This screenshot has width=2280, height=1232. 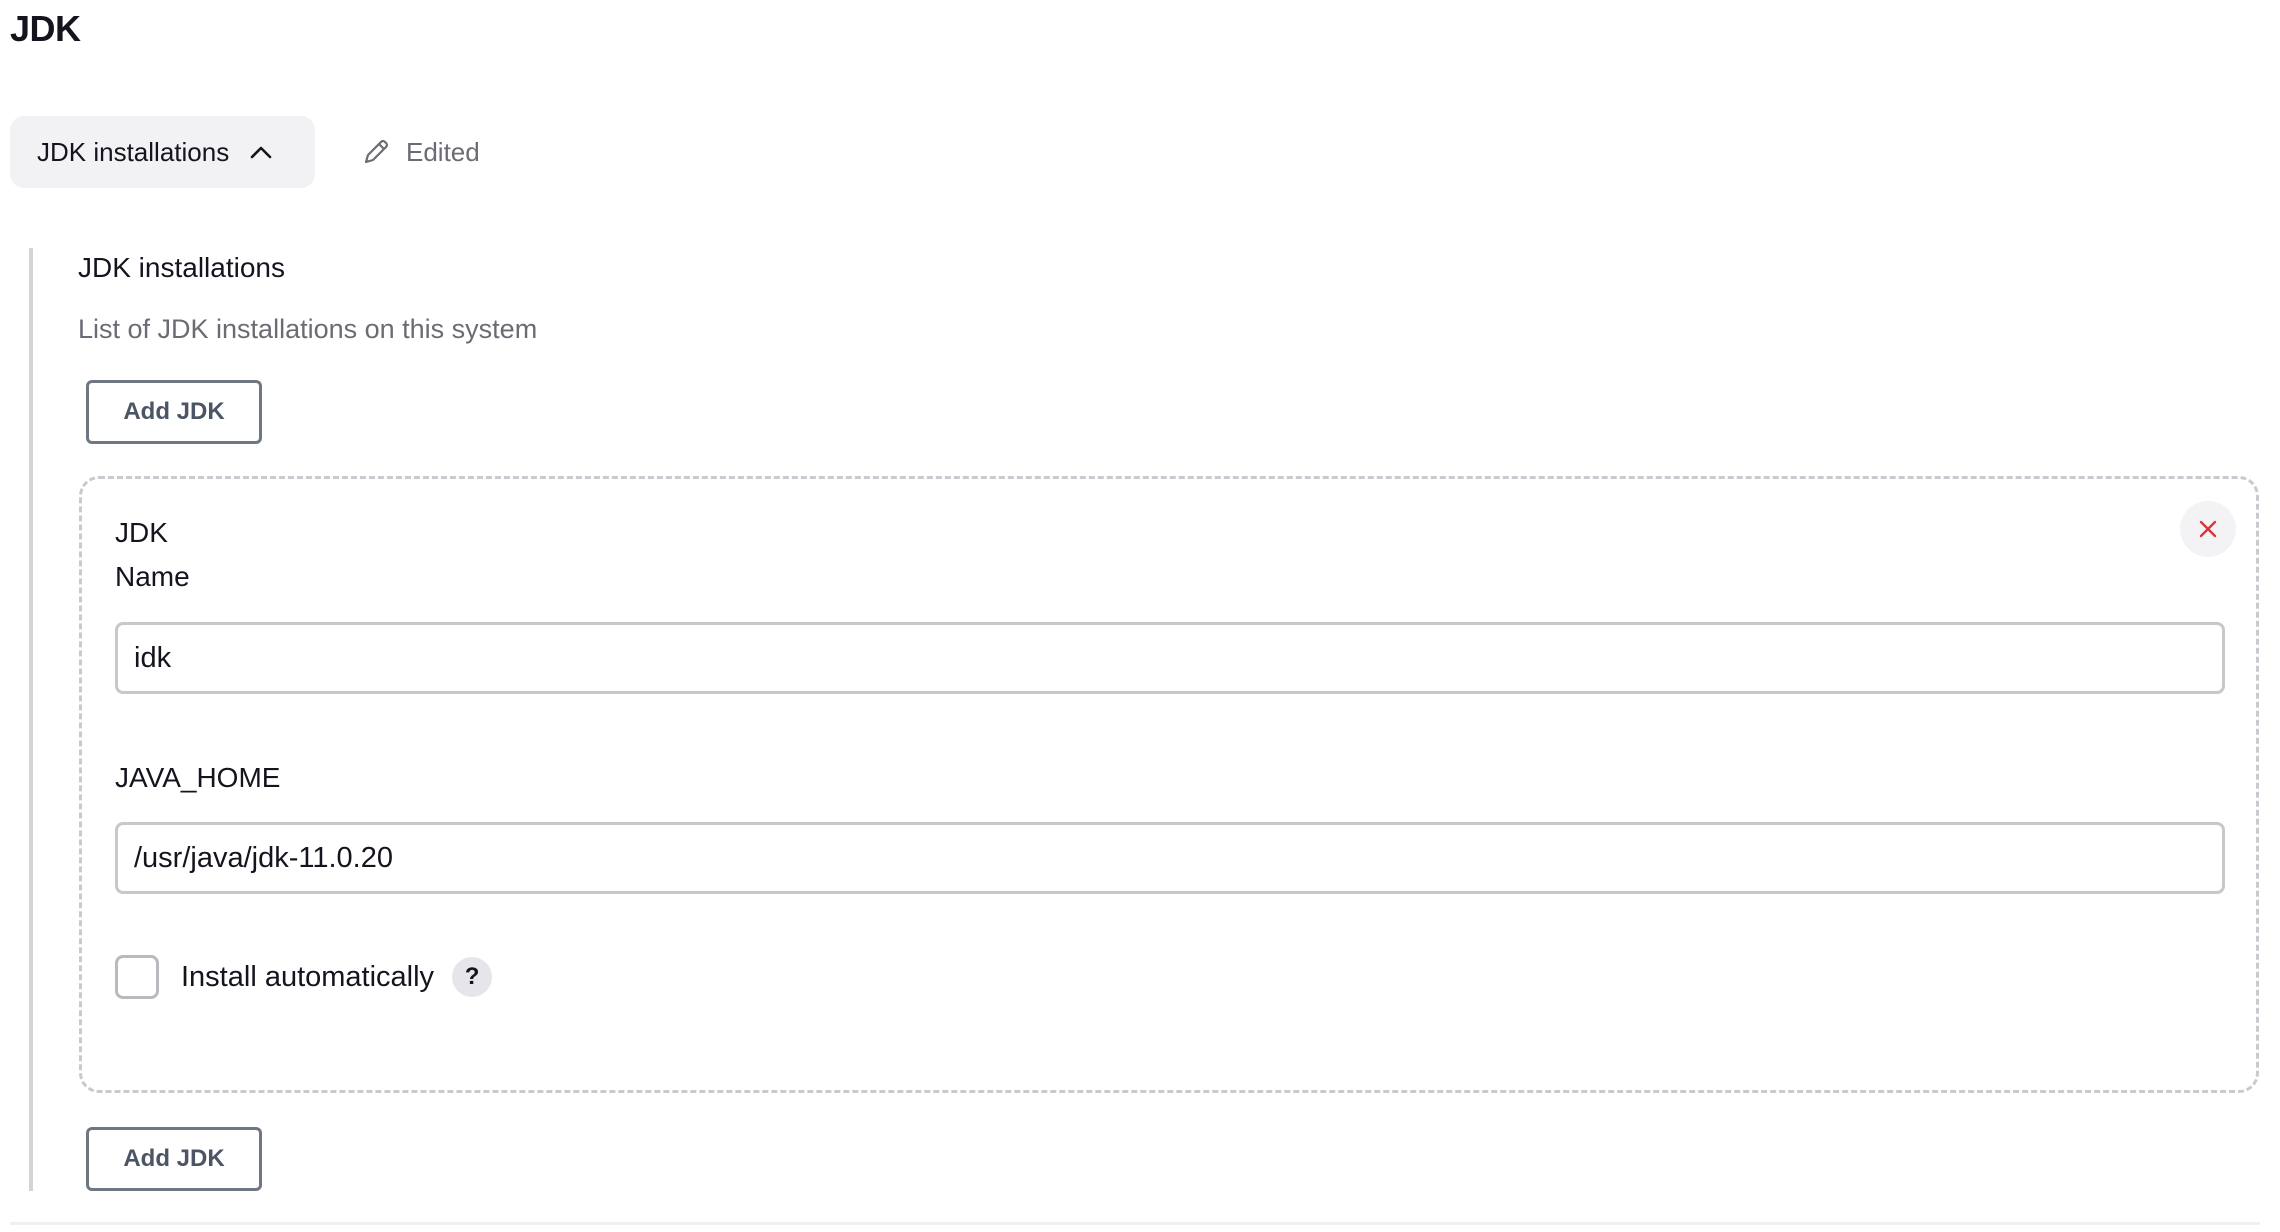 What do you see at coordinates (174, 1159) in the screenshot?
I see `add-jdk-button-bottom: Add JDK` at bounding box center [174, 1159].